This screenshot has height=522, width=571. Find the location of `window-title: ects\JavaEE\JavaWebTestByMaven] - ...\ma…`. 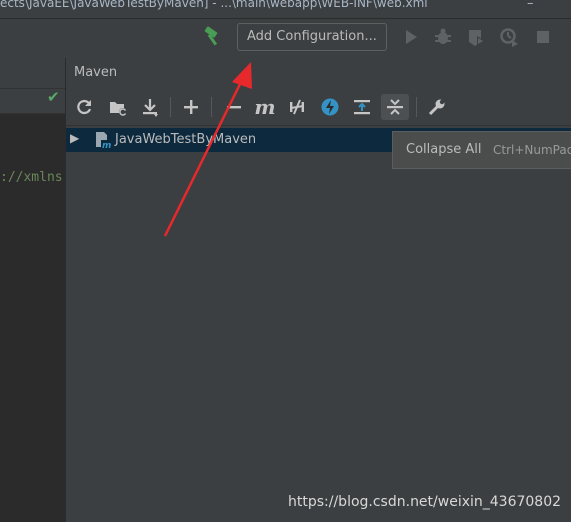

window-title: ects\JavaEE\JavaWebTestByMaven] - ...\ma… is located at coordinates (214, 5).